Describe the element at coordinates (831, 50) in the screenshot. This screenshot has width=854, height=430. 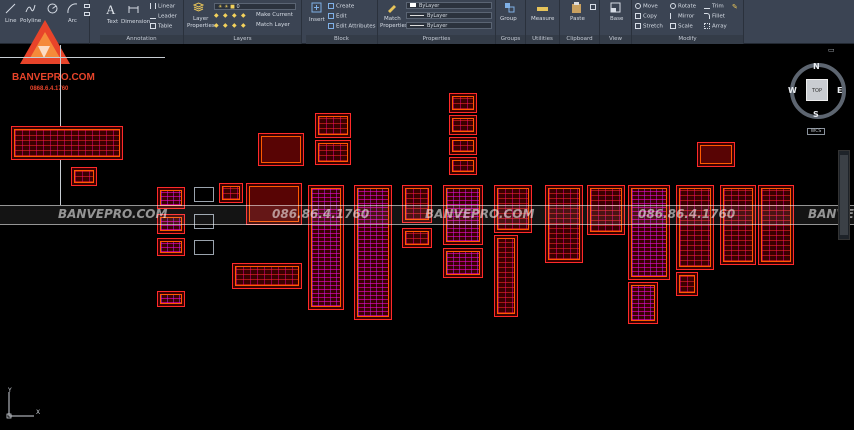
I see `close-icon: ▭` at that location.